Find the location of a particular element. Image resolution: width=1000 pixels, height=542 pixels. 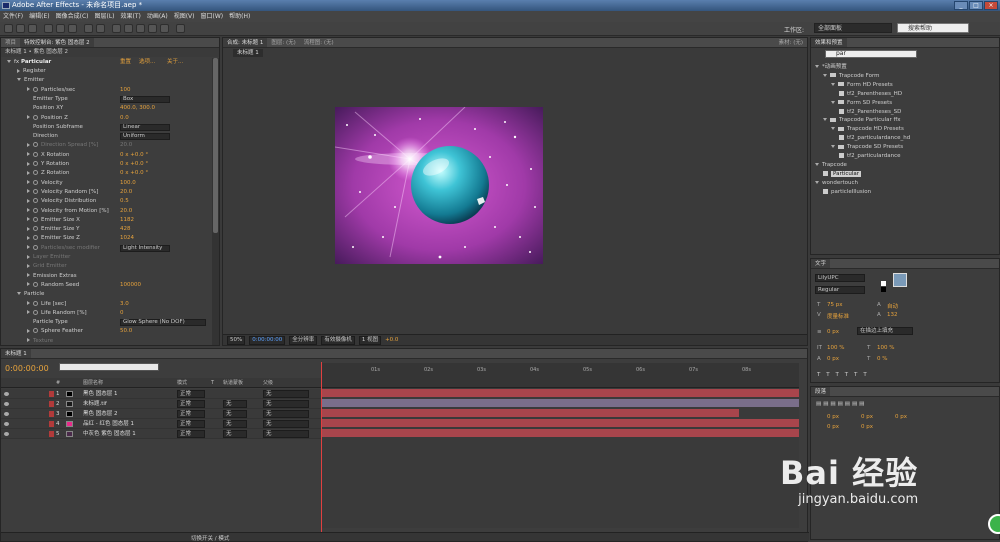

menu-animation: 动画(A) is located at coordinates (157, 16).